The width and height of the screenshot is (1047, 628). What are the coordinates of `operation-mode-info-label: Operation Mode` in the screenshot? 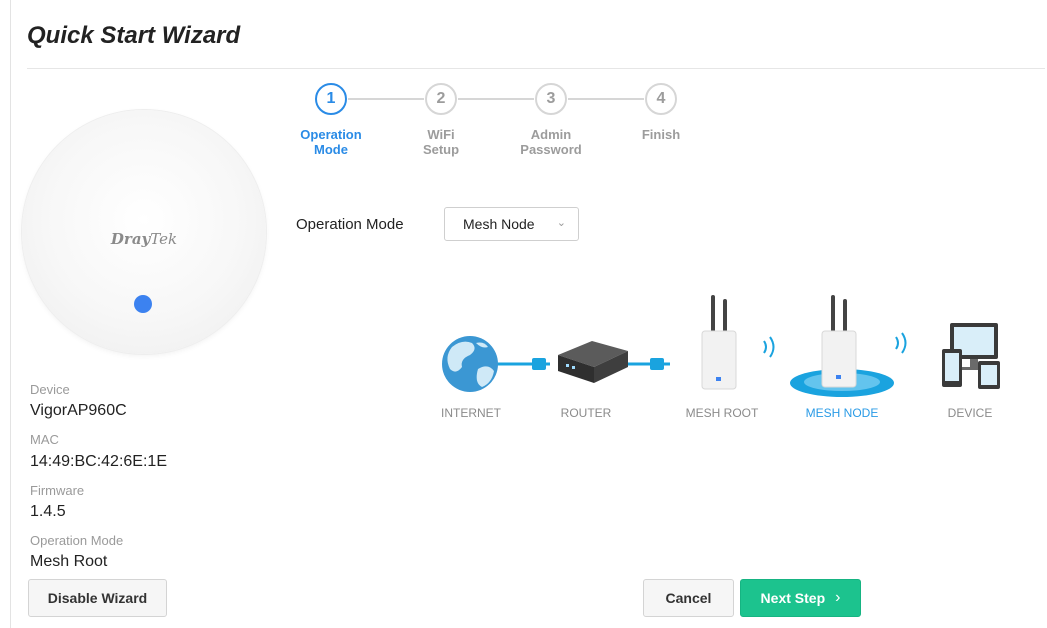 It's located at (77, 540).